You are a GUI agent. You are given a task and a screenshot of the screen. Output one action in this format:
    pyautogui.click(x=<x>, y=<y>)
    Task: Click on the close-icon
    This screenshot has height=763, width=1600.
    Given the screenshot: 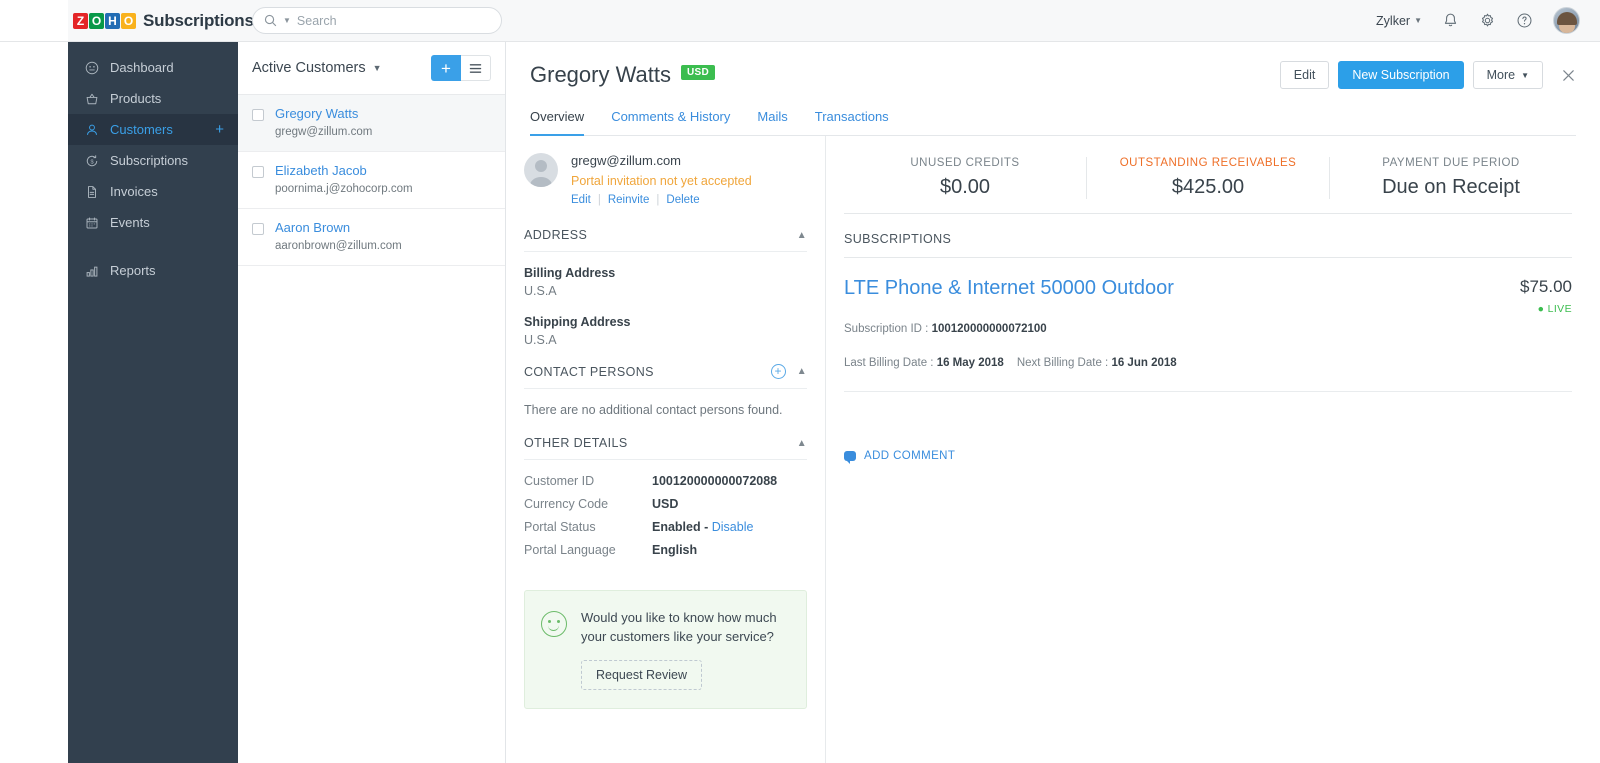 What is the action you would take?
    pyautogui.click(x=1568, y=75)
    